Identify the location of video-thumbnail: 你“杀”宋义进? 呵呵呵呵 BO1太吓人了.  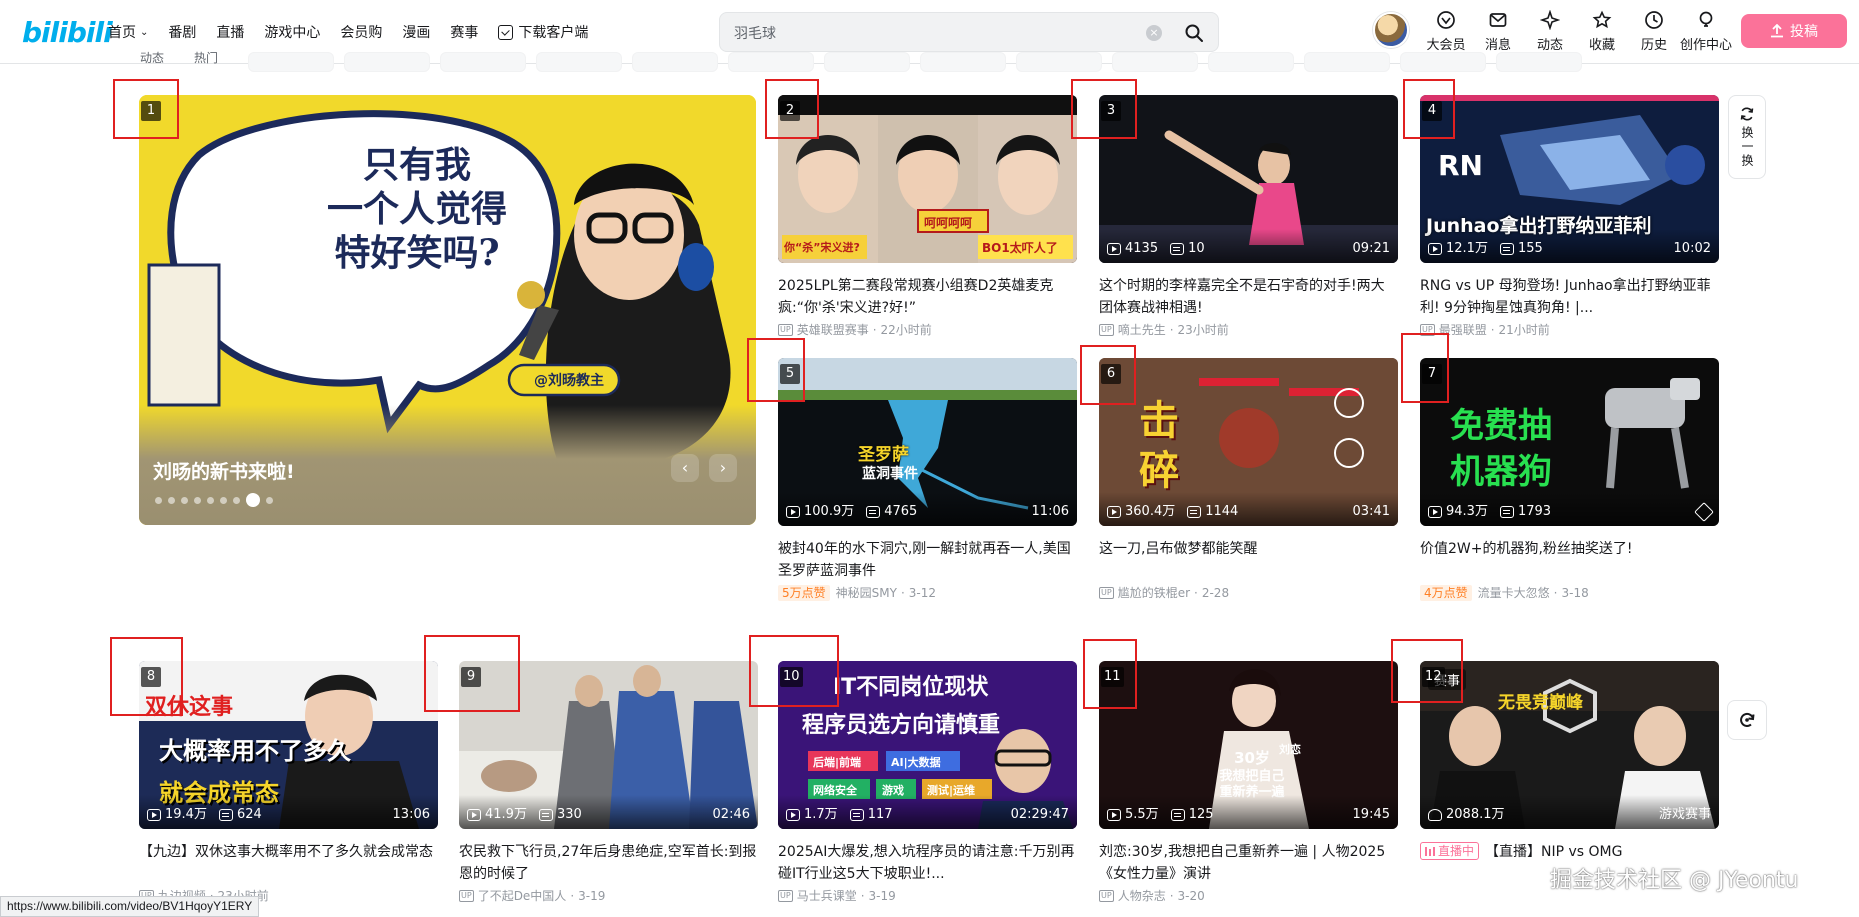
(927, 179).